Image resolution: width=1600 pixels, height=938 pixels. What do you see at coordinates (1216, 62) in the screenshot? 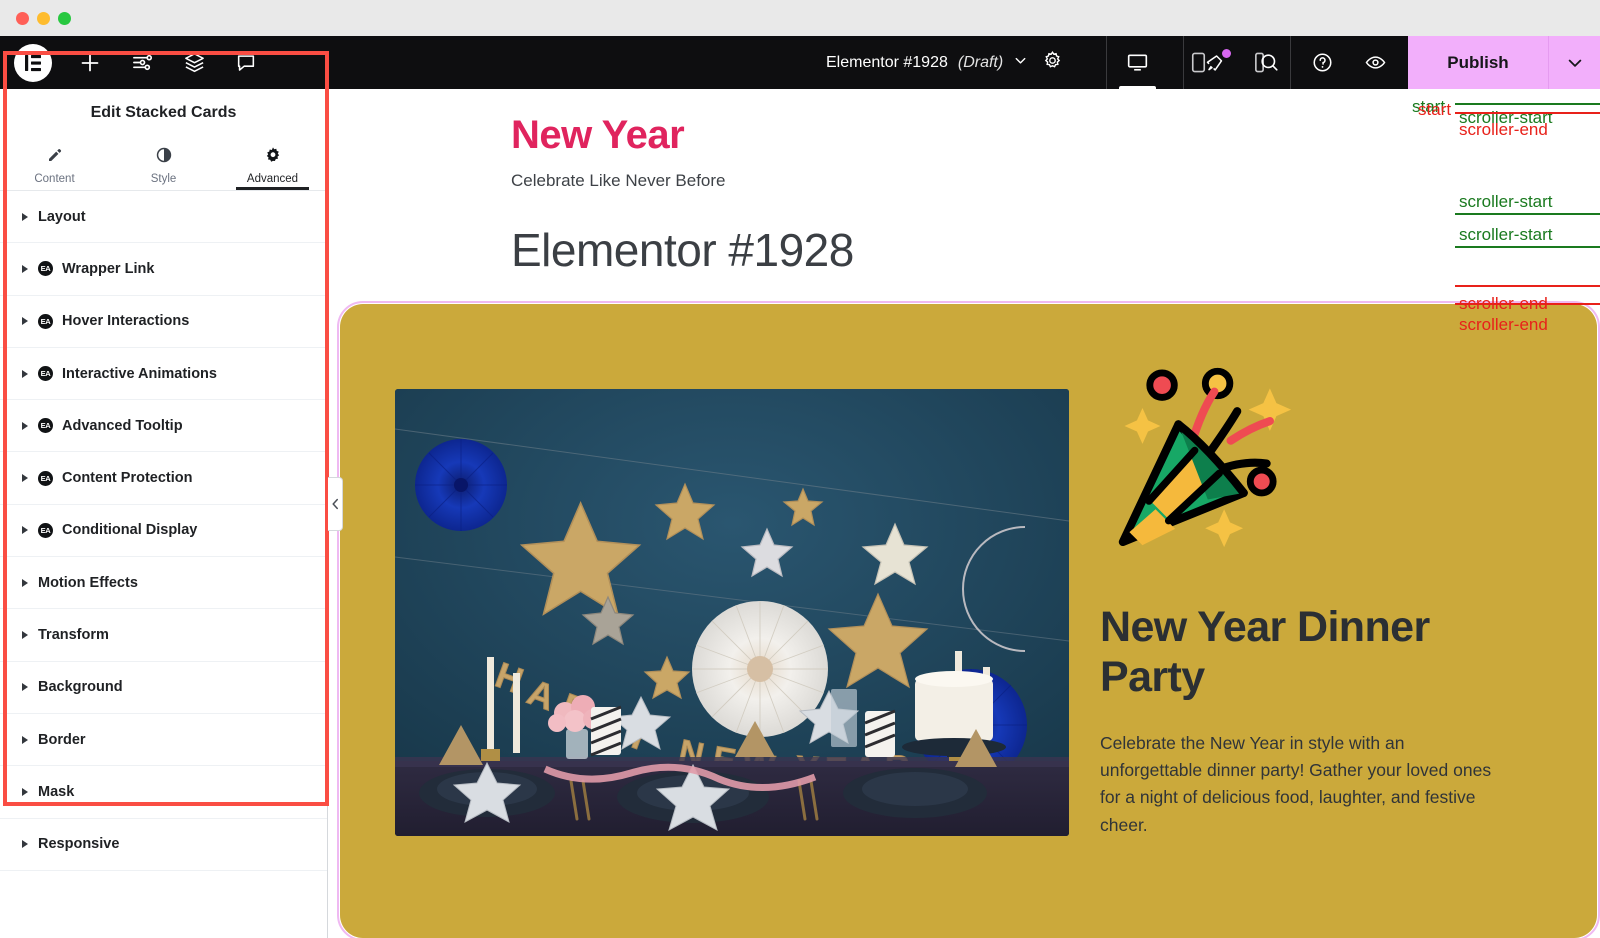
I see `whats-new-megaphone-icon` at bounding box center [1216, 62].